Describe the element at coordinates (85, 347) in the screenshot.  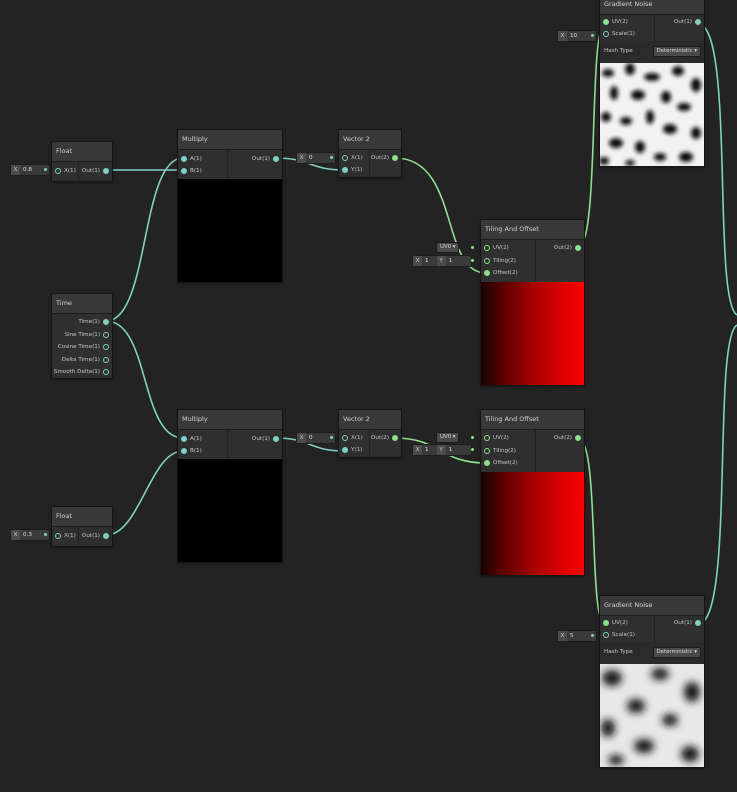
I see `port-output-cosine-time: Cosine Time(1)` at that location.